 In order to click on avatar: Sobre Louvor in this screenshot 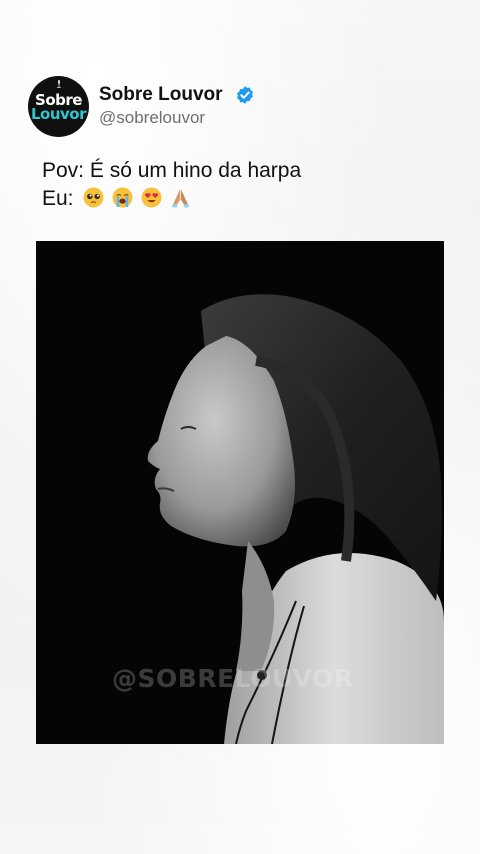, I will do `click(58, 106)`.